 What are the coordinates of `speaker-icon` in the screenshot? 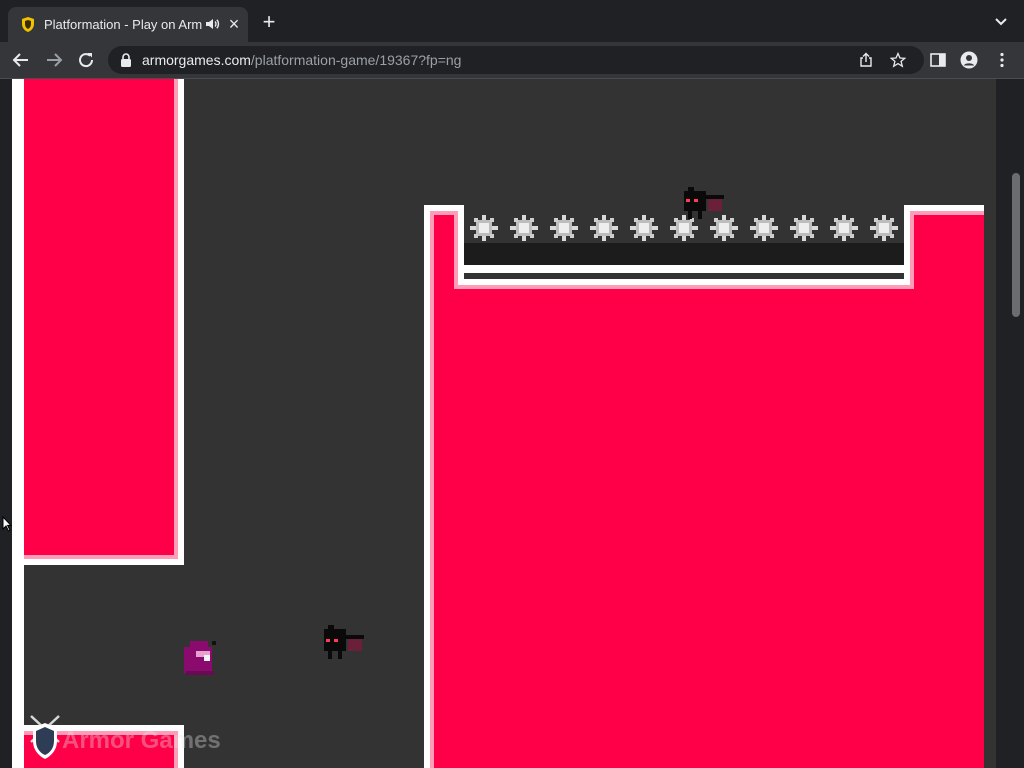 It's located at (212, 24).